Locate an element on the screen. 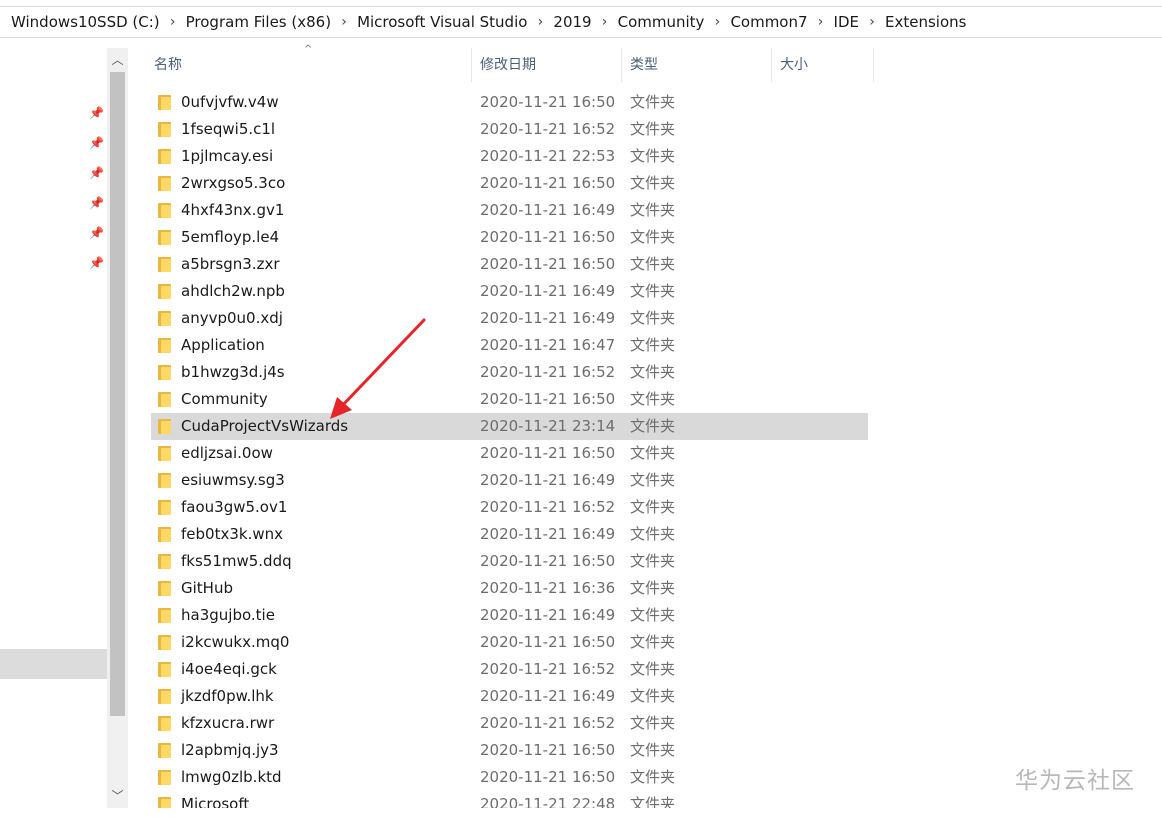  breadcrumb-item: Community is located at coordinates (661, 22).